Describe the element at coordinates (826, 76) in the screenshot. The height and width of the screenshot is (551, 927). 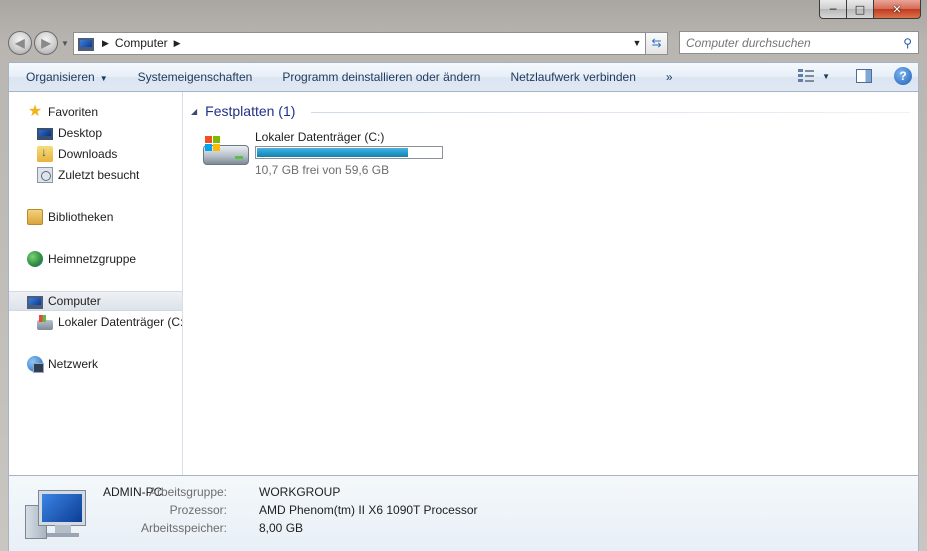
I see `view-options-dropdown-icon: ▼` at that location.